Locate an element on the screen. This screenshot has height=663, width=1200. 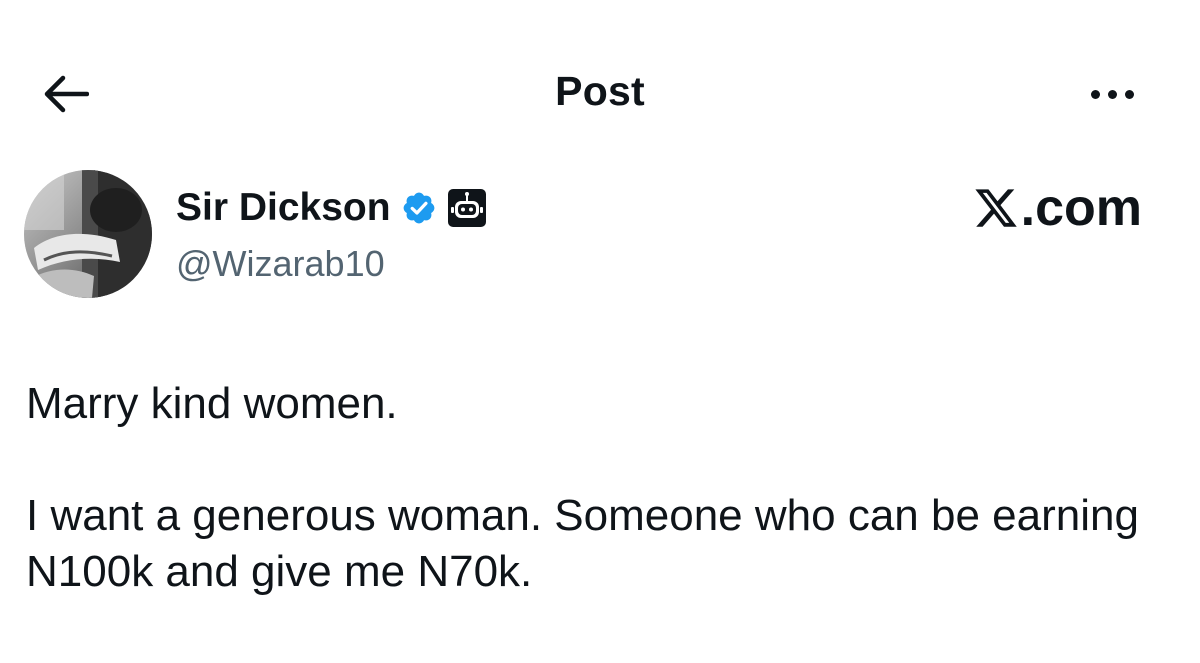
watermark: .com is located at coordinates (1057, 208).